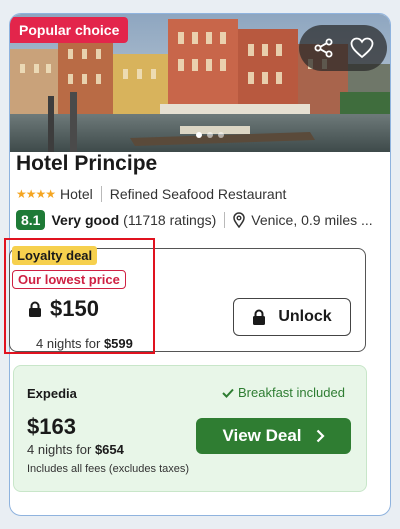  I want to click on loyalty-price: $150, so click(63, 309).